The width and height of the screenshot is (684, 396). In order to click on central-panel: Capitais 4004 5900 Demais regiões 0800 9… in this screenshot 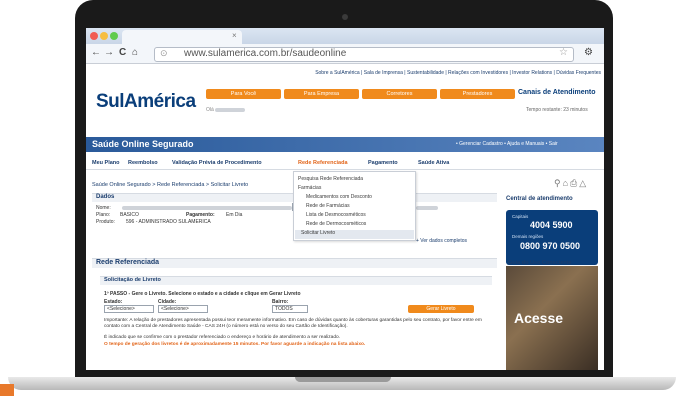, I will do `click(552, 237)`.